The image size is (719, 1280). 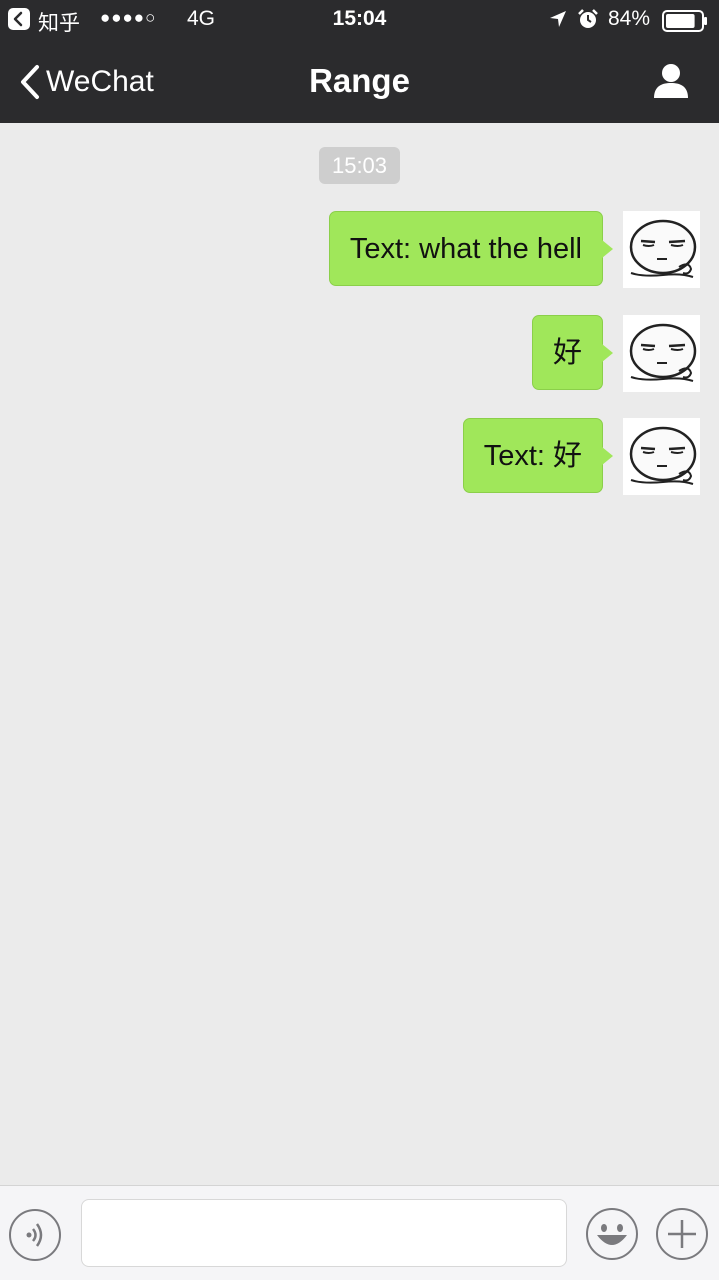 I want to click on message-bubble: Text: 好, so click(x=538, y=455).